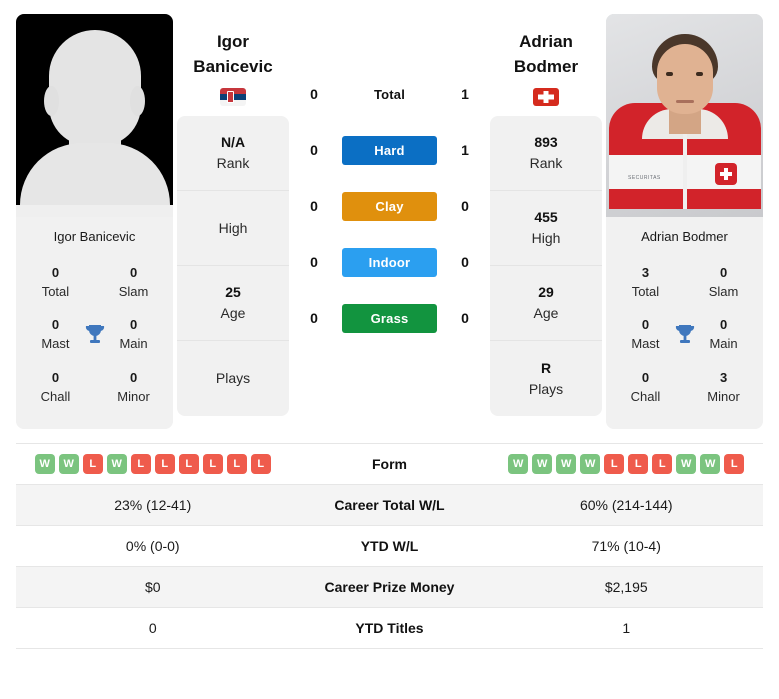  I want to click on right-player-photo: SECURITAS, so click(684, 115).